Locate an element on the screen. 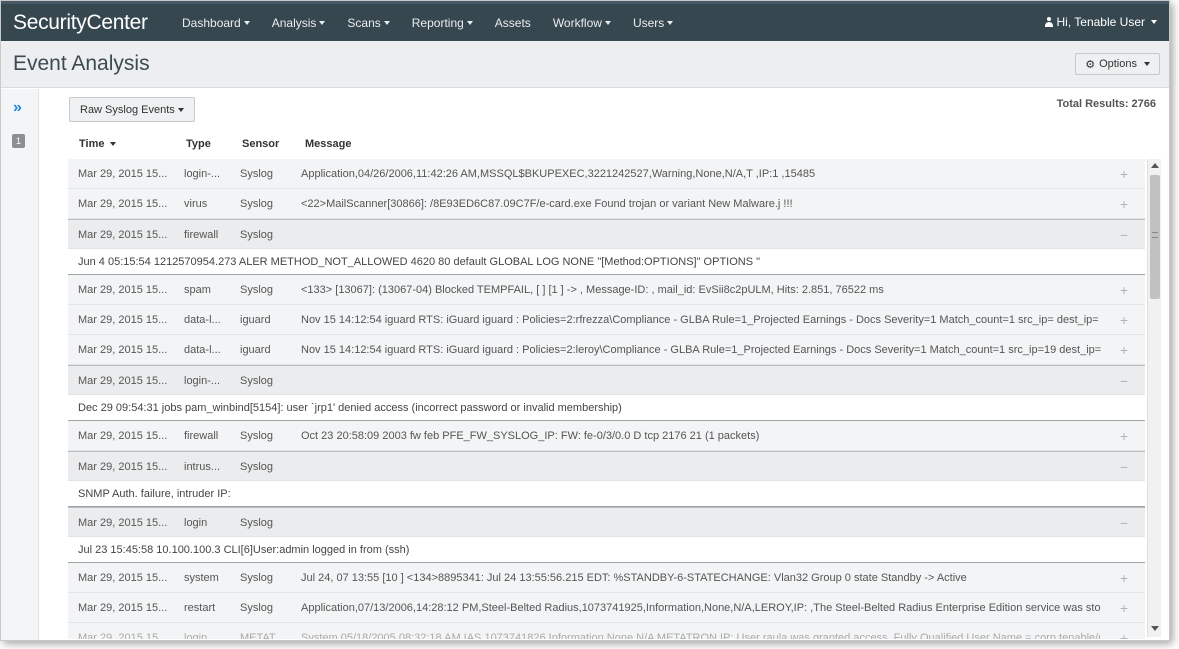 This screenshot has height=649, width=1179. nav-item-dashboard: Dashboard is located at coordinates (216, 23).